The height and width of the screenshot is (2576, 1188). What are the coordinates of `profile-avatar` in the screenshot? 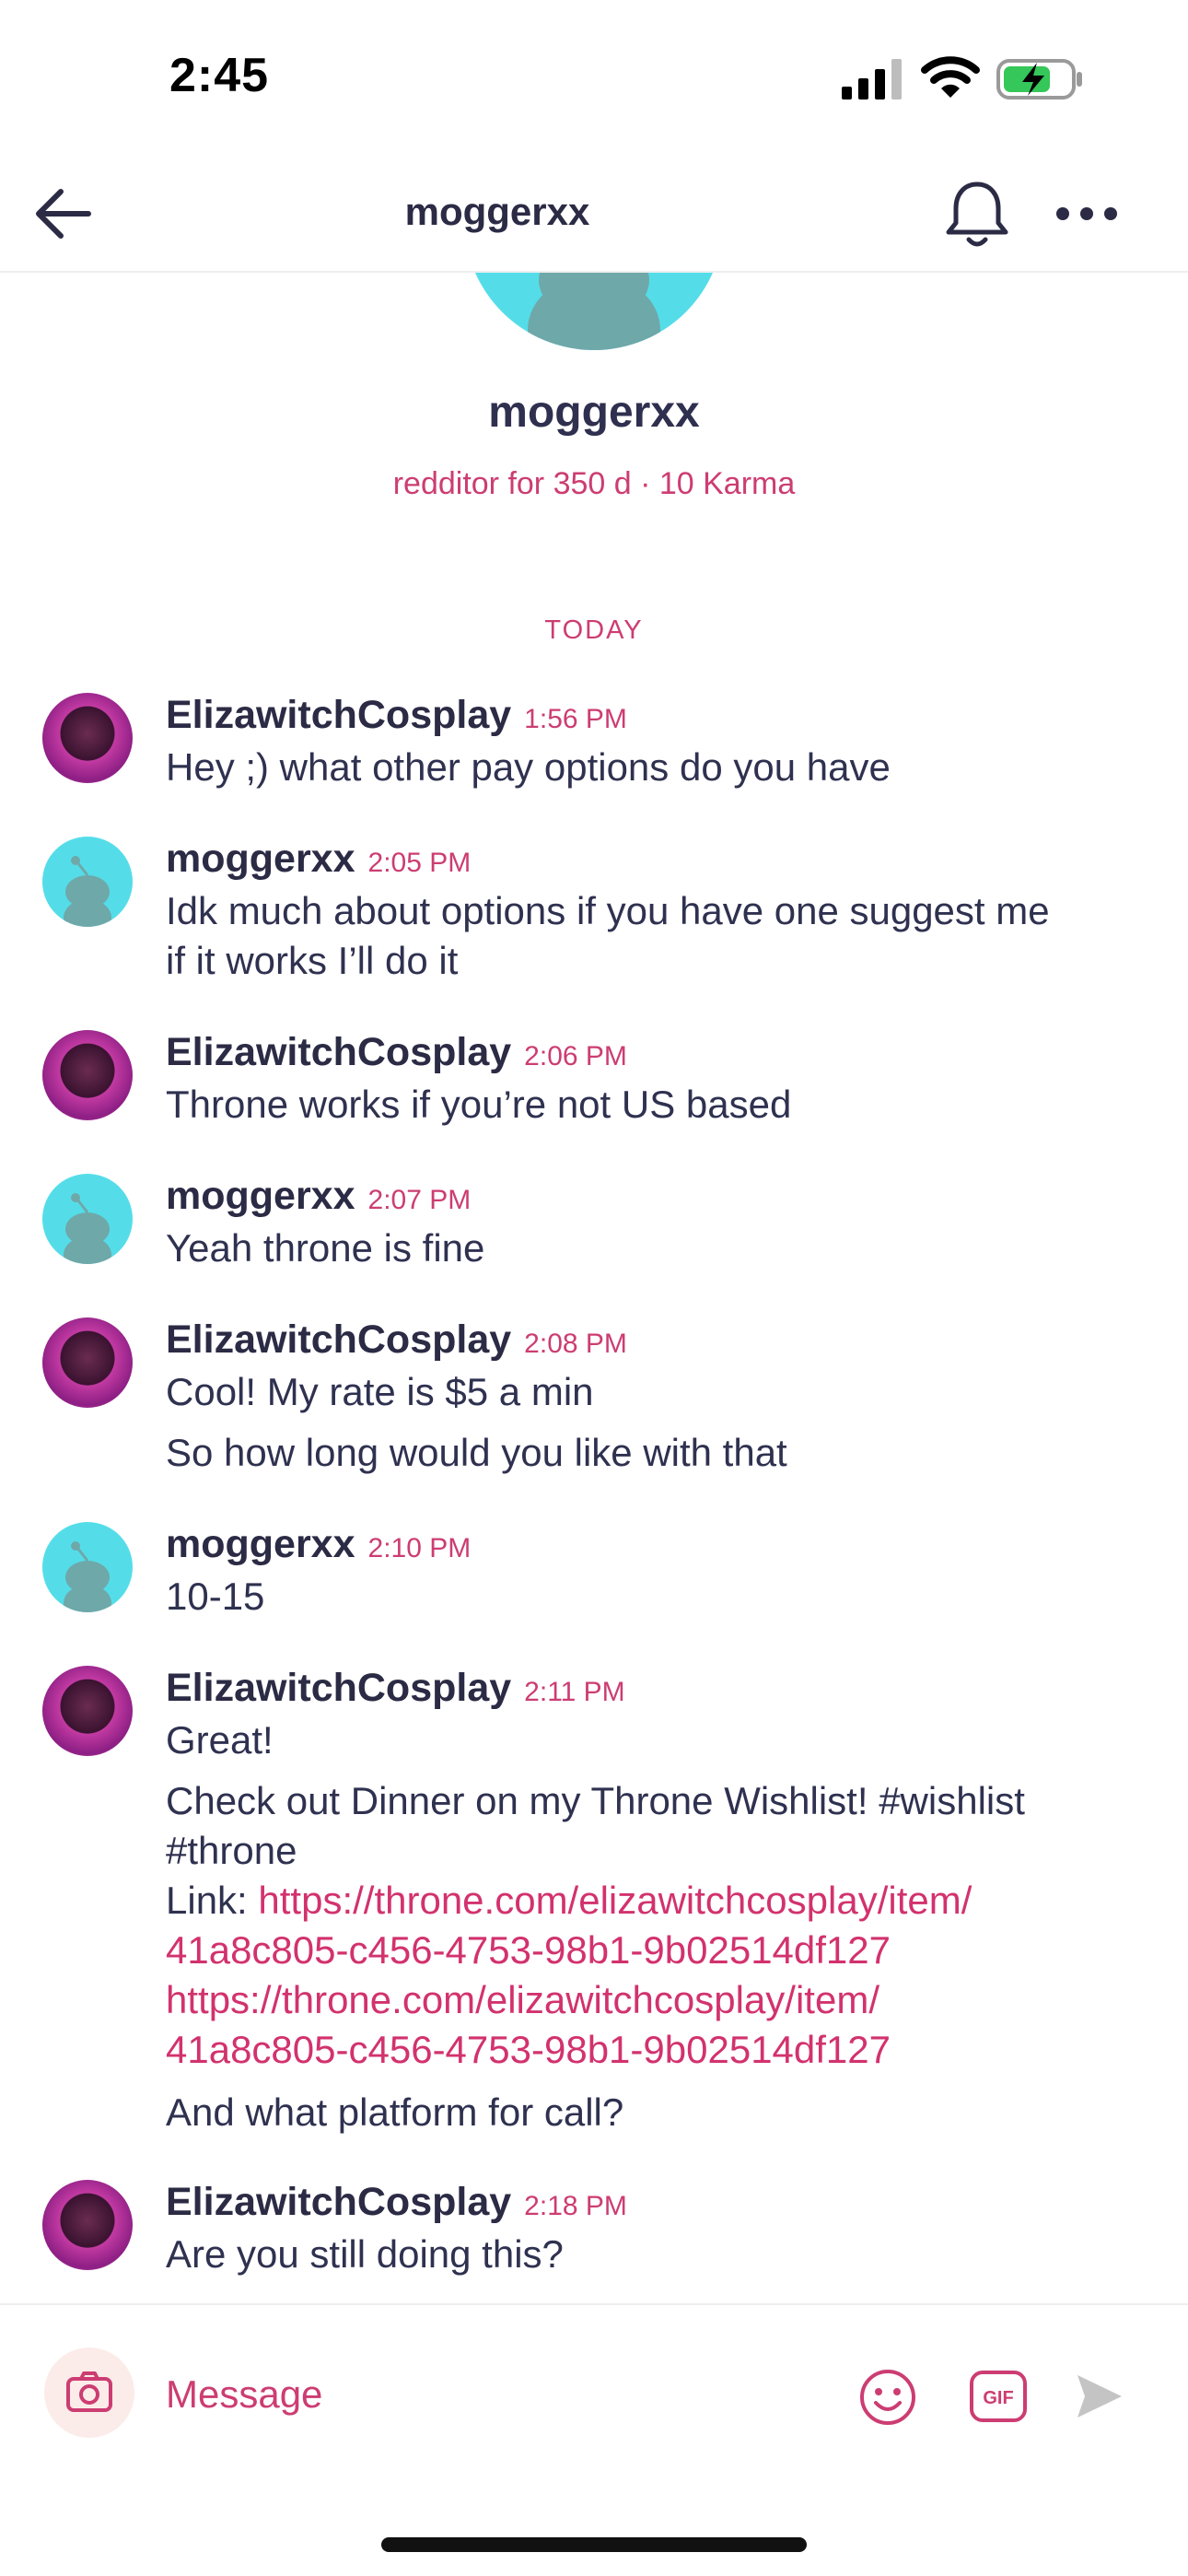 It's located at (594, 311).